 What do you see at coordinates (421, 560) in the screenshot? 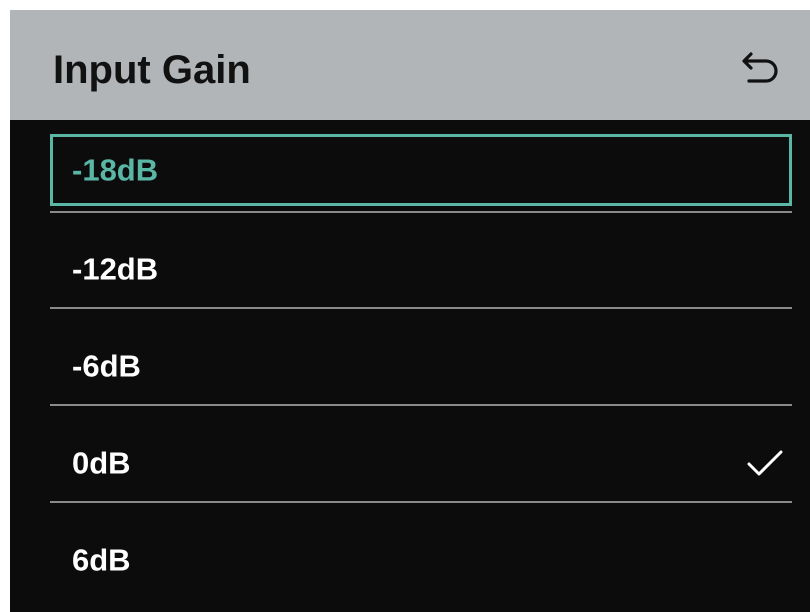
I see `option-6db: 6dB` at bounding box center [421, 560].